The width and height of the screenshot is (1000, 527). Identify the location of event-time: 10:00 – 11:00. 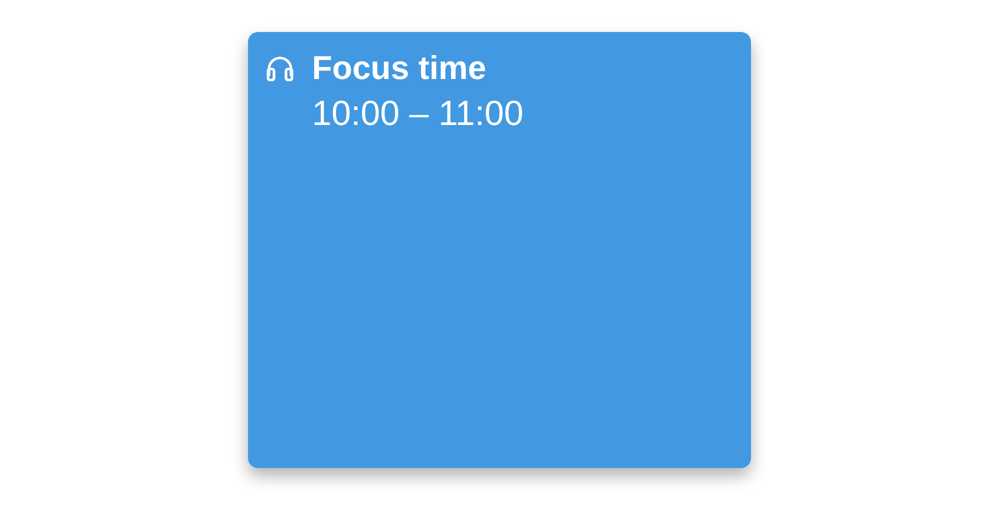
(418, 114).